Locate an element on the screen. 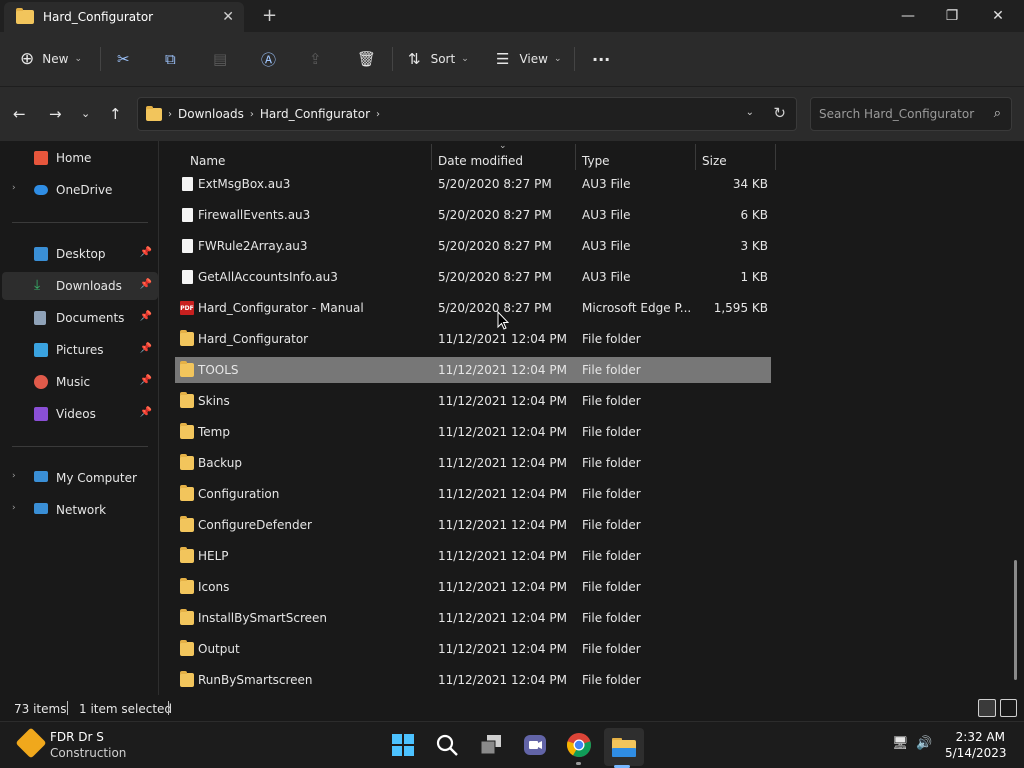 Image resolution: width=1024 pixels, height=768 pixels. file-type: File folder is located at coordinates (611, 494).